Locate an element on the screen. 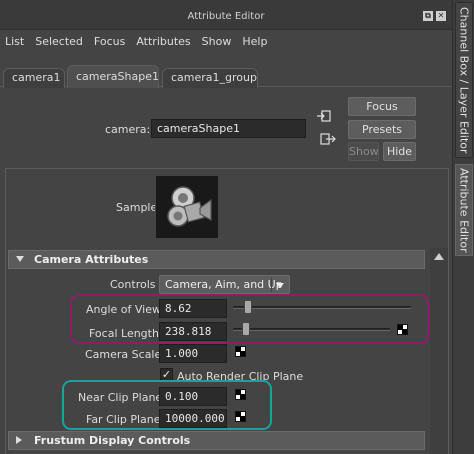  sample-swatch is located at coordinates (187, 207).